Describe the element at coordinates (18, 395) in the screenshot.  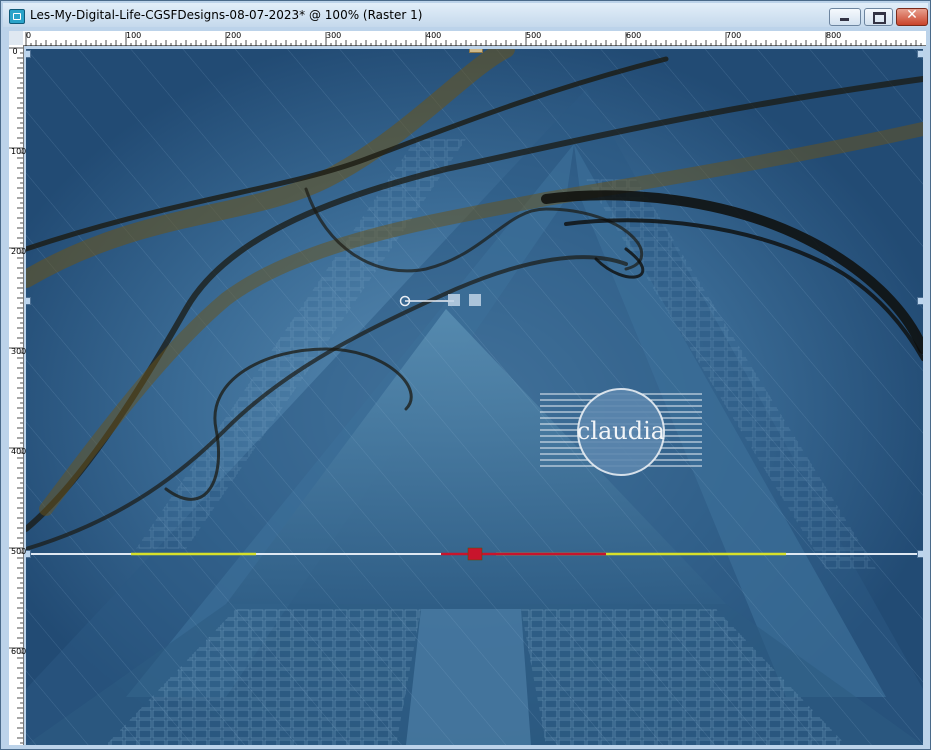
I see `vertical-ruler: 0 100 200 300 400 500 600` at that location.